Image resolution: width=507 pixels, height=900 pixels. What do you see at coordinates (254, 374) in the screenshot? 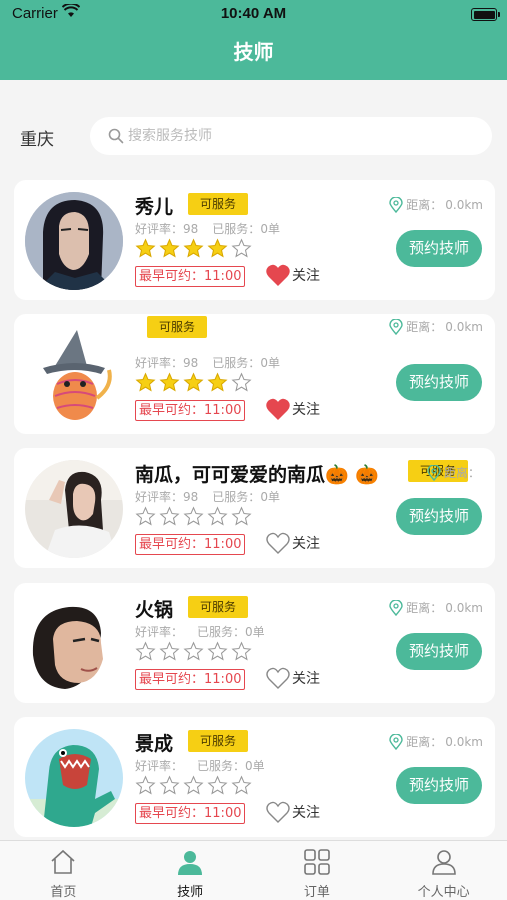
I see `therapist-card: 可服务 好评率：98 已服务：0单 最早可约：11:00 关注 距离： 0.0km 预约技师` at bounding box center [254, 374].